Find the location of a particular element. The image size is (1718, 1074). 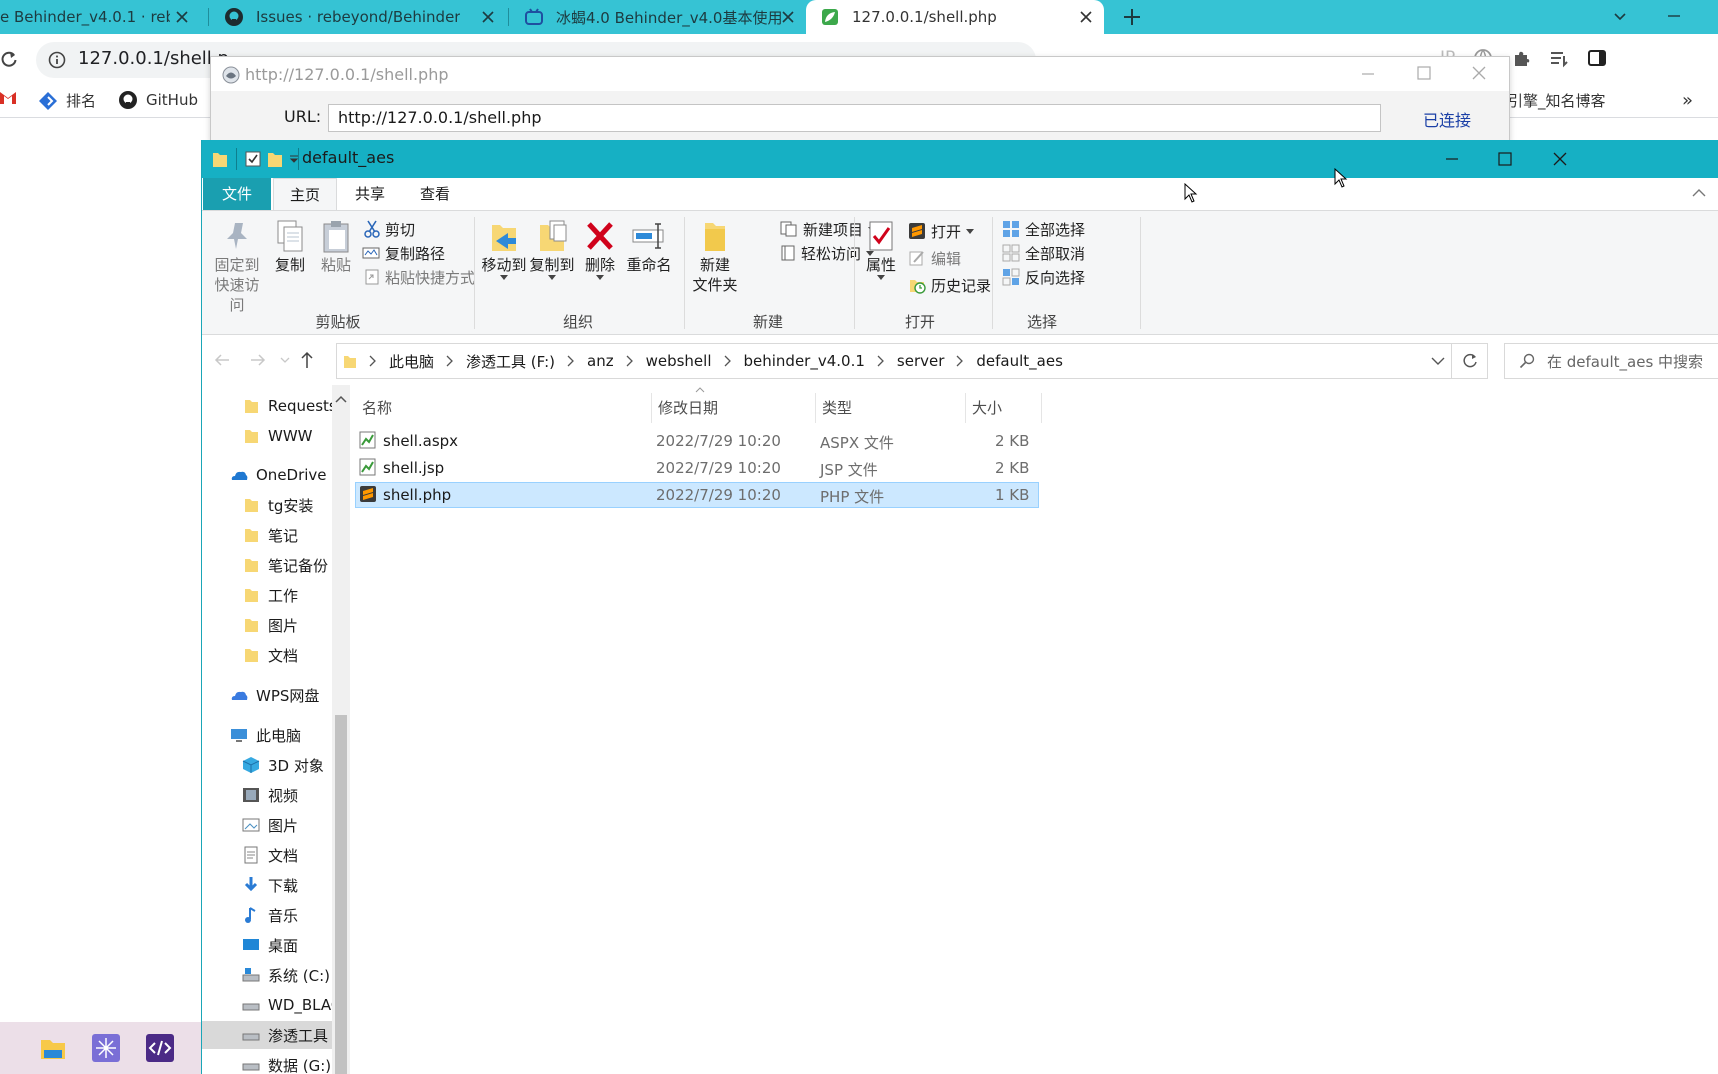

collapse-ribbon-icon is located at coordinates (1699, 193).